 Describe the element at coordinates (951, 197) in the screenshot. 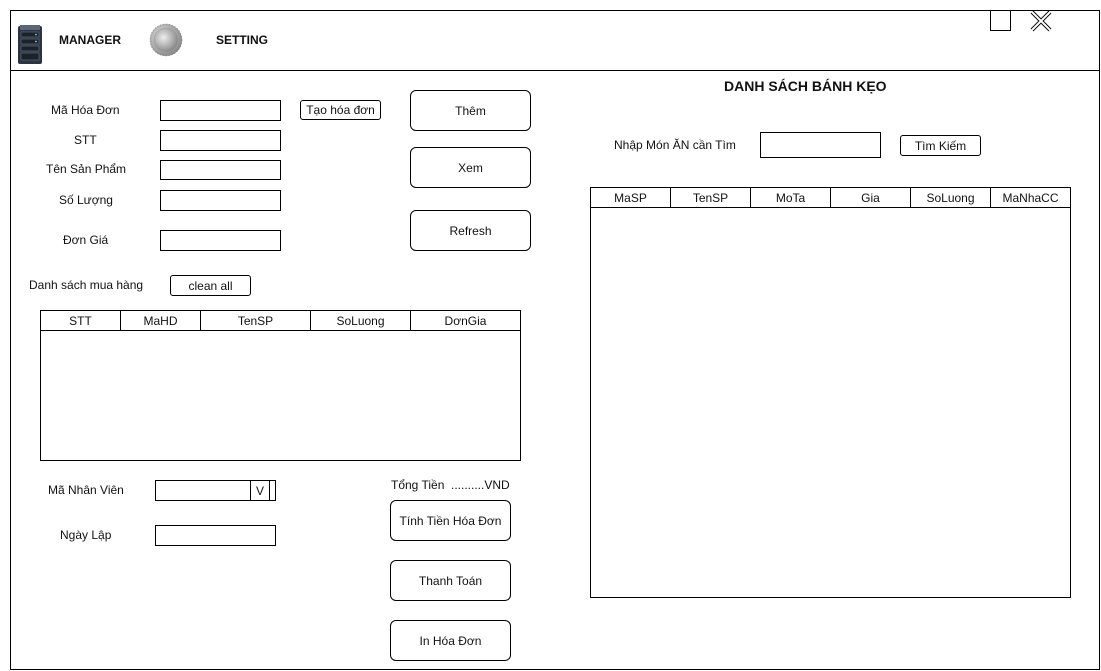

I see `catalog-col-soluong: SoLuong` at that location.